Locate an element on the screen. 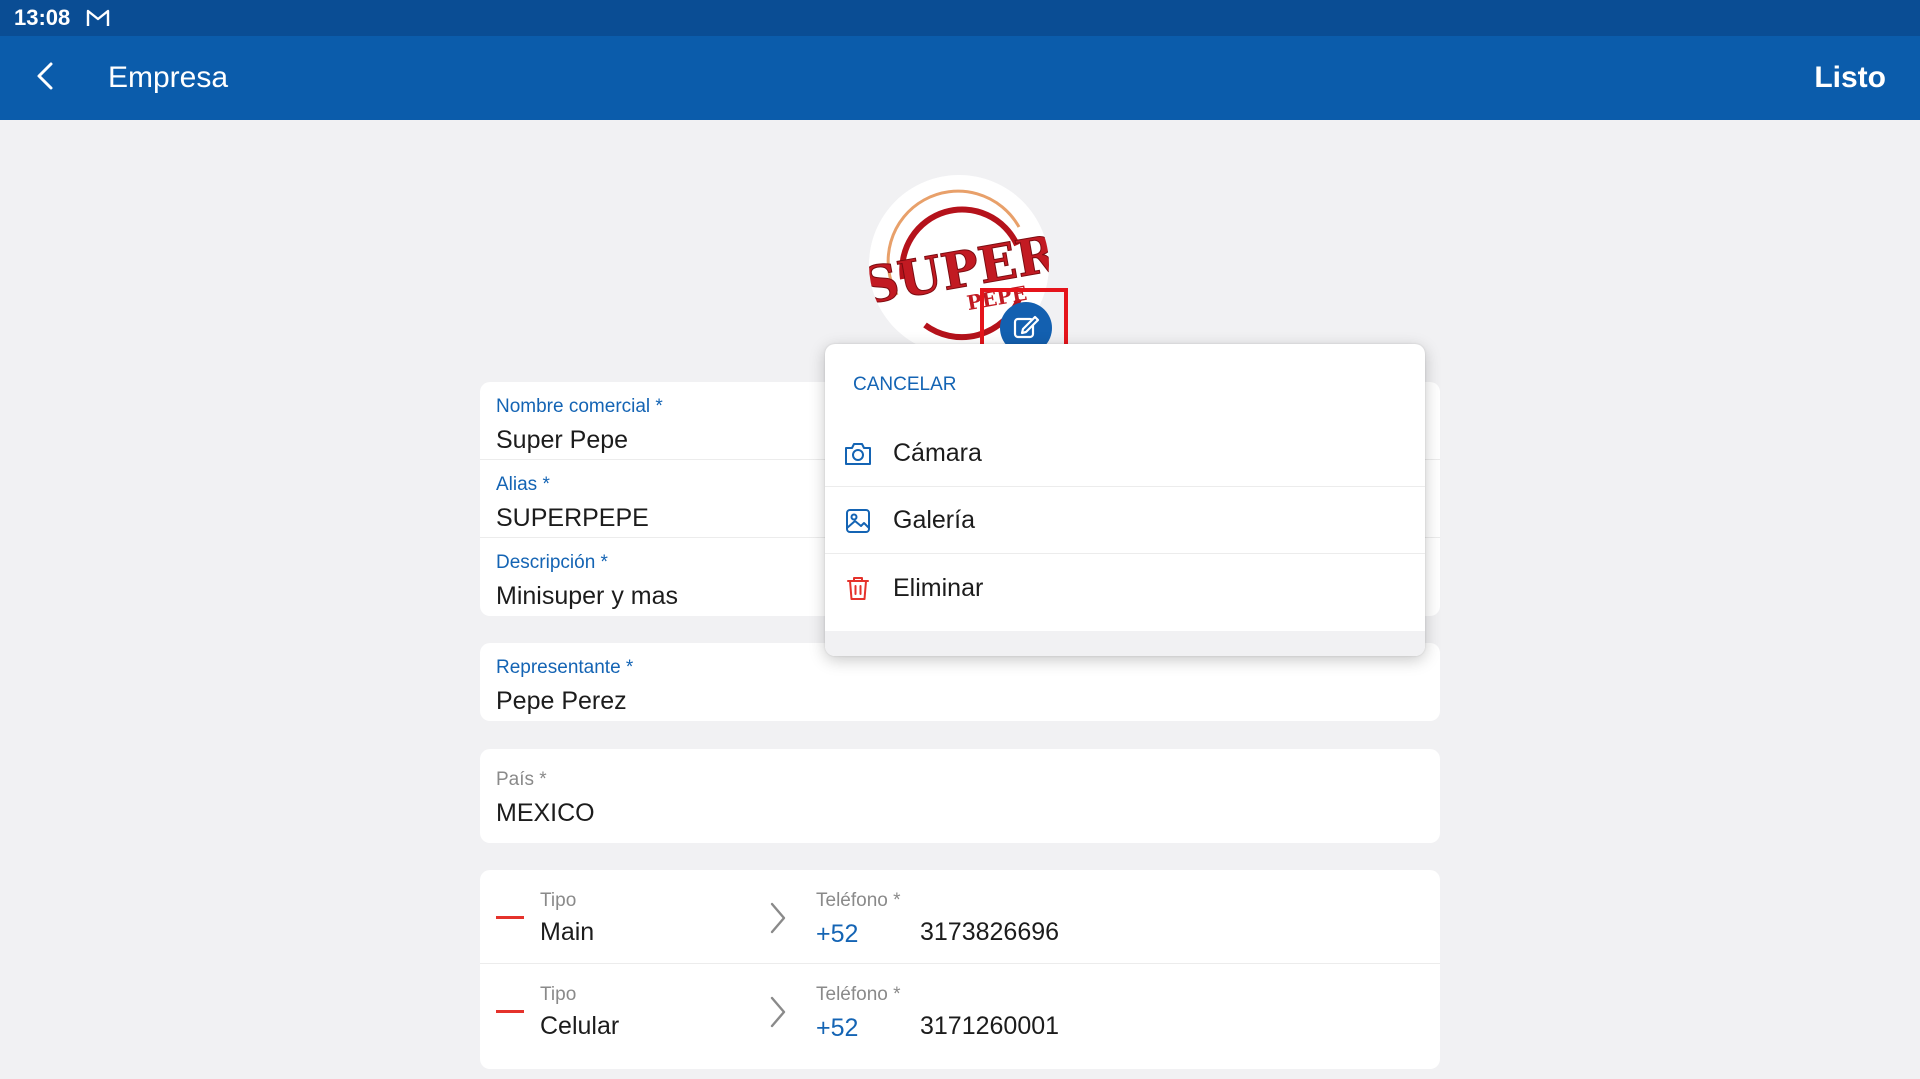  tipo-value: Main is located at coordinates (567, 932).